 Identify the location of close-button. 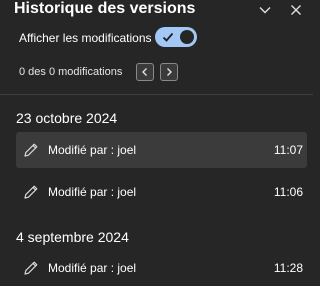
(296, 10).